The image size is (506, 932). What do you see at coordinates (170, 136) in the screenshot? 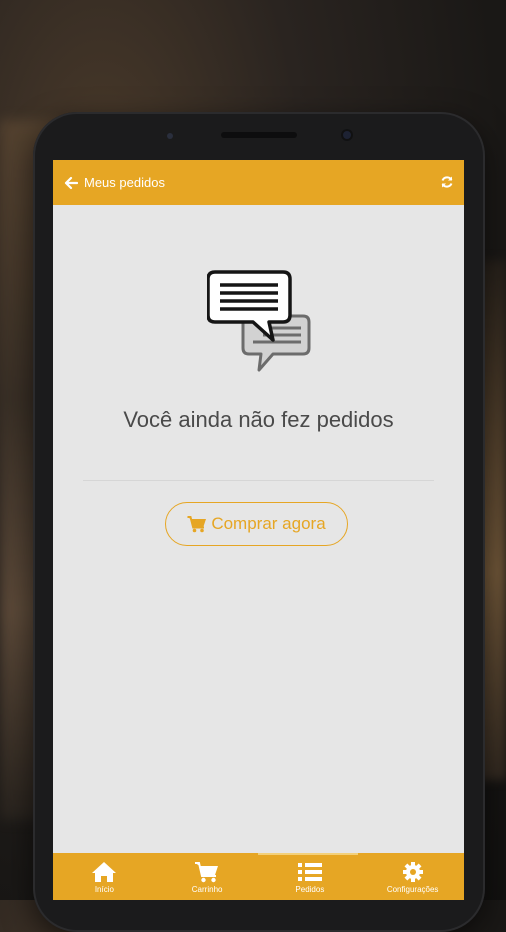
I see `proximity-sensor` at bounding box center [170, 136].